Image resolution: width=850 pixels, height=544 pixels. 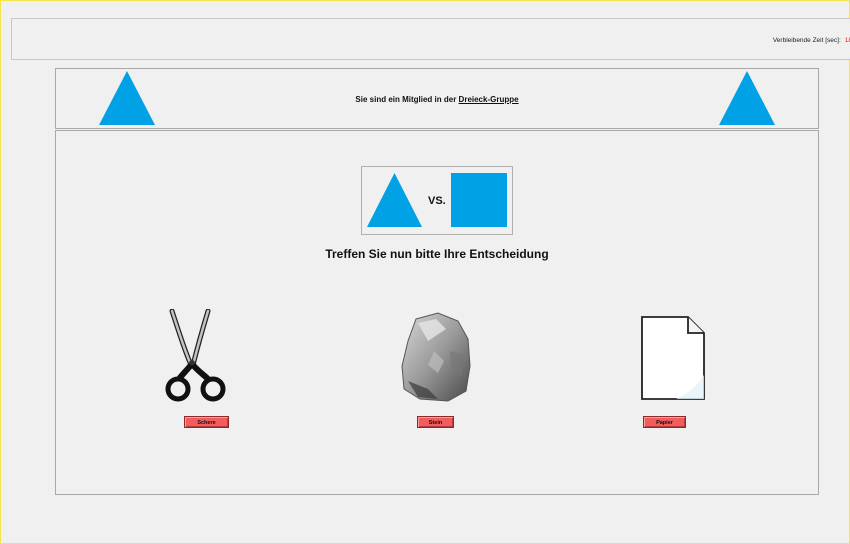 I want to click on remaining-time-label: Verbleibende Zeit [sec]:, so click(x=806, y=40).